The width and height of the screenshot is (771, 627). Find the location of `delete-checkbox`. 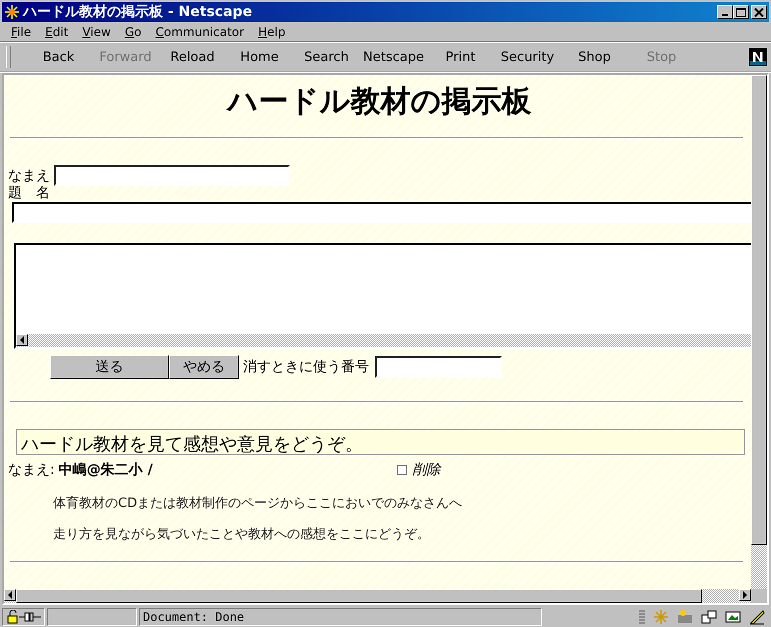

delete-checkbox is located at coordinates (401, 470).